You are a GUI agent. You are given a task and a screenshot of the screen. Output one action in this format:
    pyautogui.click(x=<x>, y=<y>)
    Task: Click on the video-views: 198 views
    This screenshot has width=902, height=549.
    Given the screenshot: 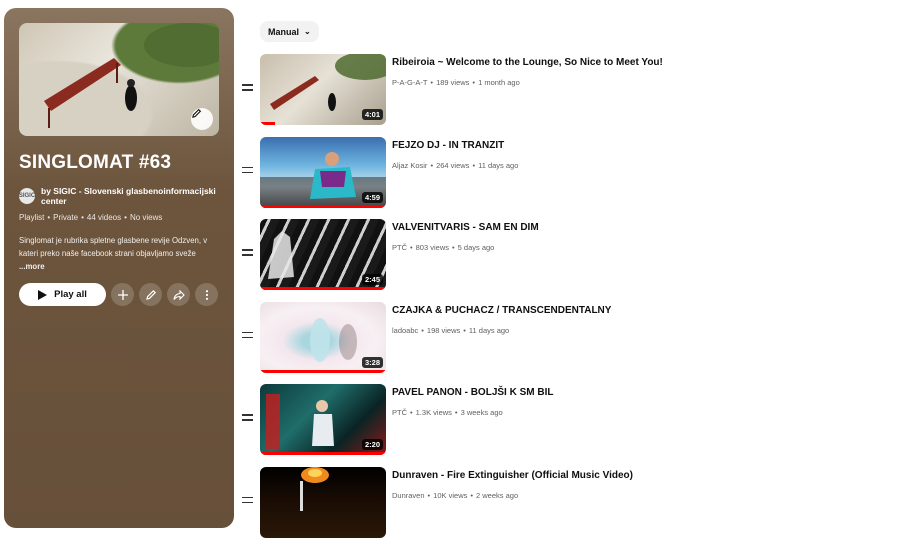 What is the action you would take?
    pyautogui.click(x=443, y=330)
    